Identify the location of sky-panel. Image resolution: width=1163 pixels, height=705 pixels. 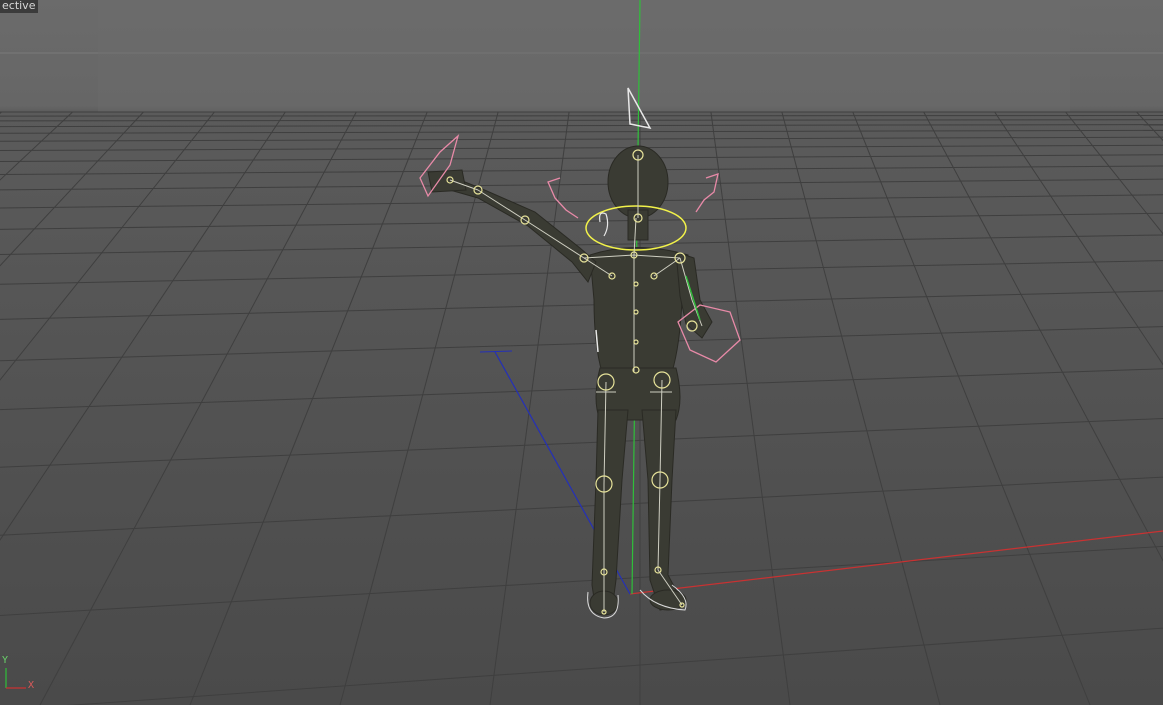
(584, 56).